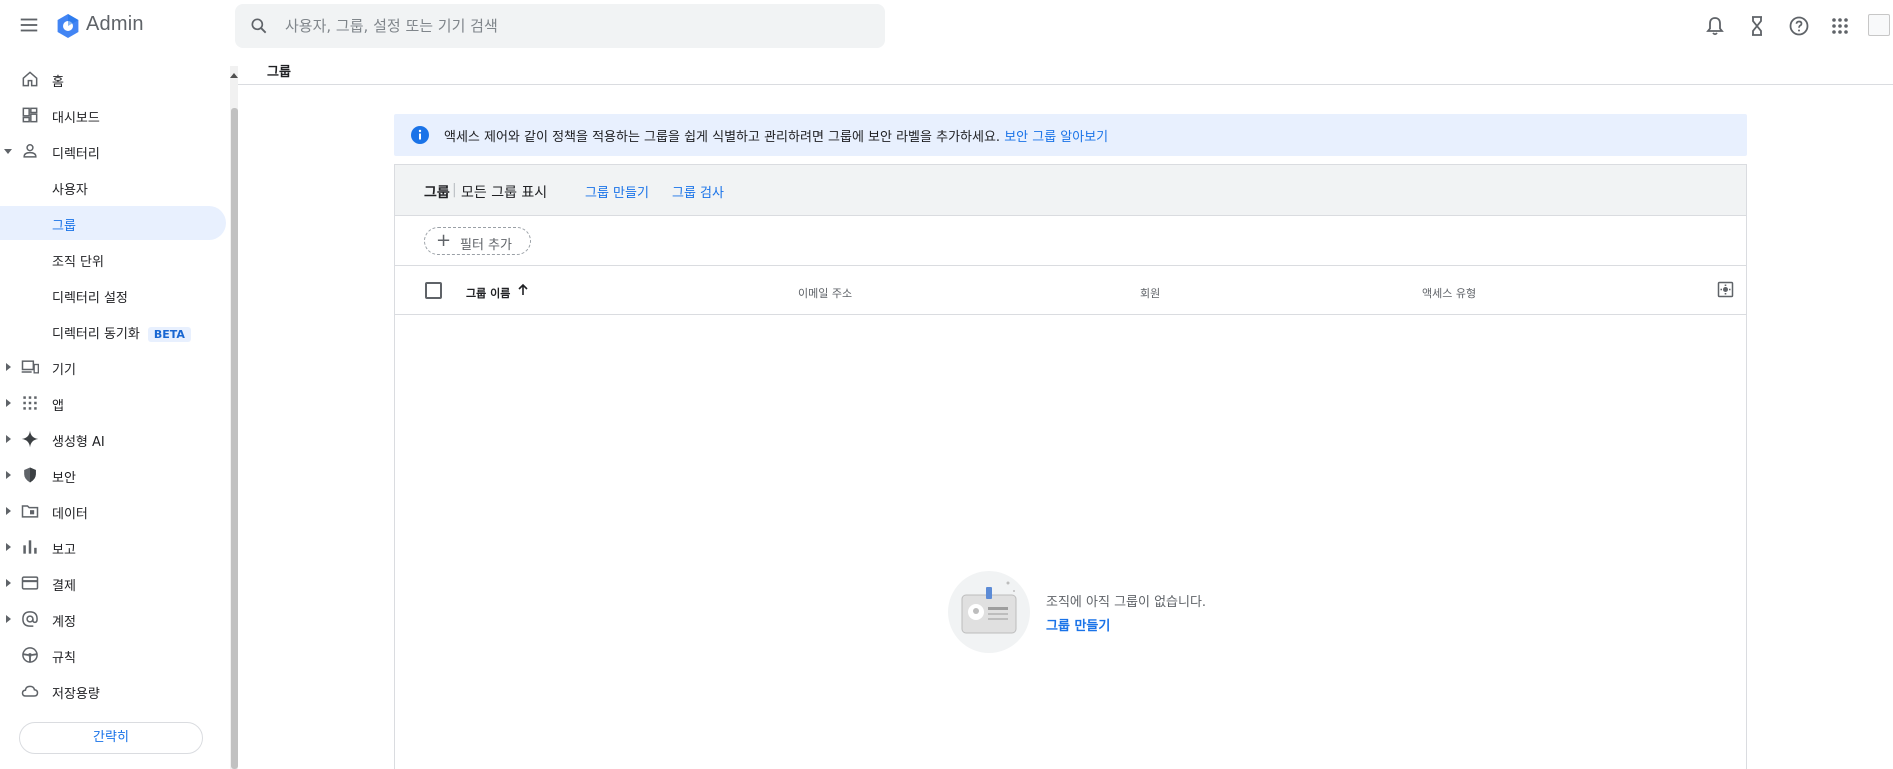 The height and width of the screenshot is (769, 1893). I want to click on sidebar-item-billing: 결제, so click(113, 583).